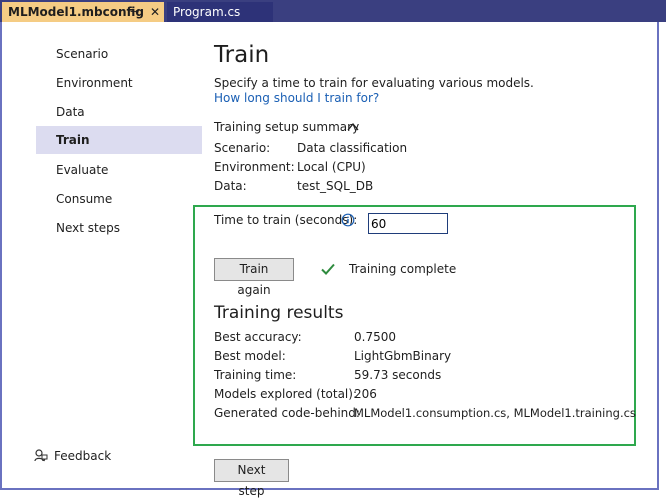 Image resolution: width=666 pixels, height=502 pixels. Describe the element at coordinates (119, 170) in the screenshot. I see `sidebar-item-evaluate: Evaluate` at that location.